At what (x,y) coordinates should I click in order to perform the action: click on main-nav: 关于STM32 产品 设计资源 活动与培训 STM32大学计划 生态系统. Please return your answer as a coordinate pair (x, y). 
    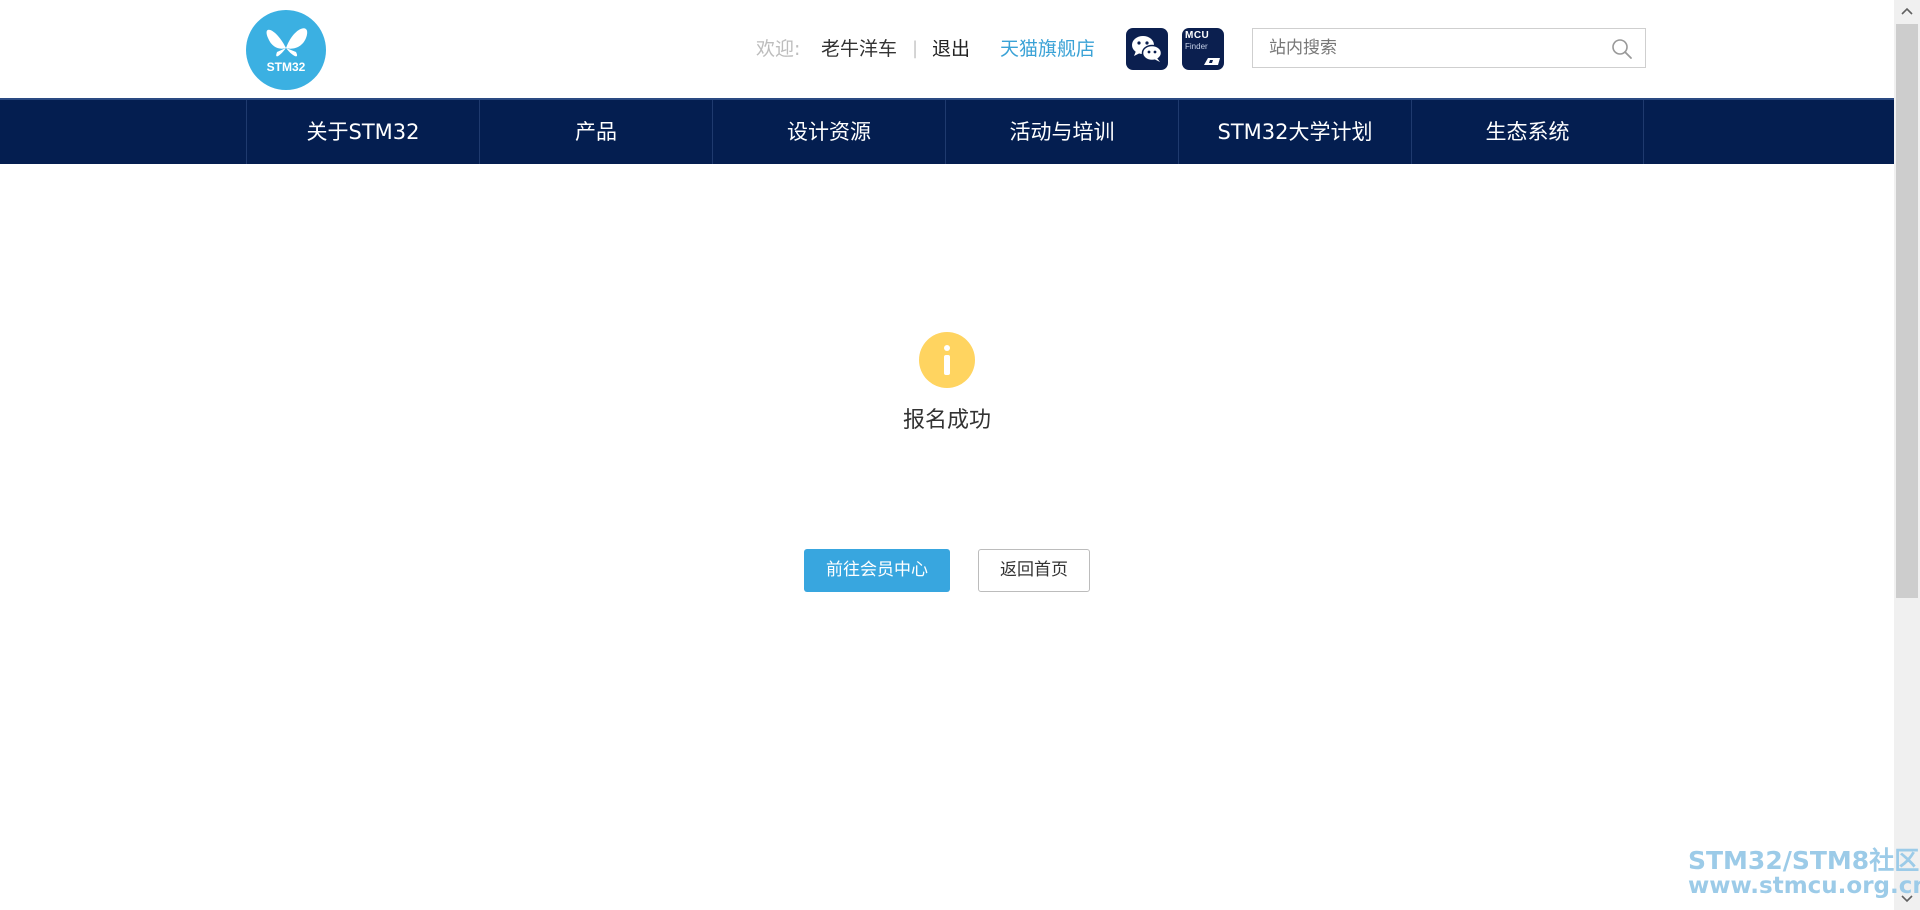
    Looking at the image, I should click on (947, 131).